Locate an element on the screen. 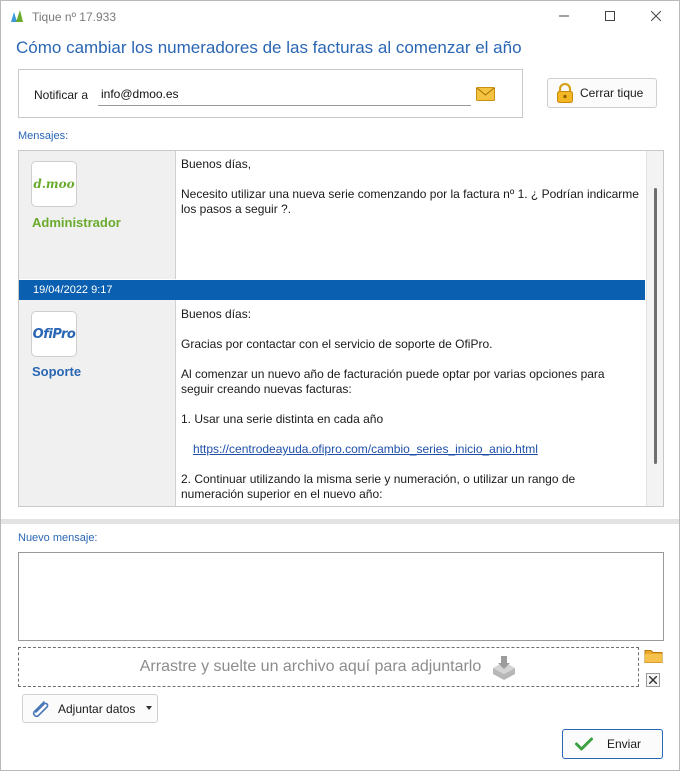 The height and width of the screenshot is (771, 680). folder-icon is located at coordinates (653, 656).